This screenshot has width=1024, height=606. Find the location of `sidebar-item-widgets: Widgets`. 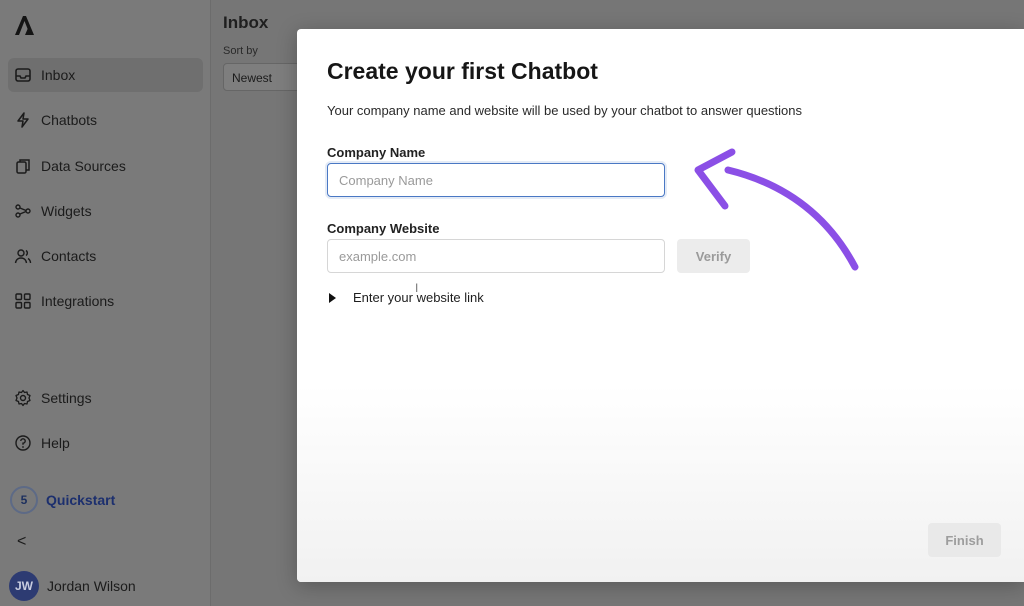

sidebar-item-widgets: Widgets is located at coordinates (105, 211).